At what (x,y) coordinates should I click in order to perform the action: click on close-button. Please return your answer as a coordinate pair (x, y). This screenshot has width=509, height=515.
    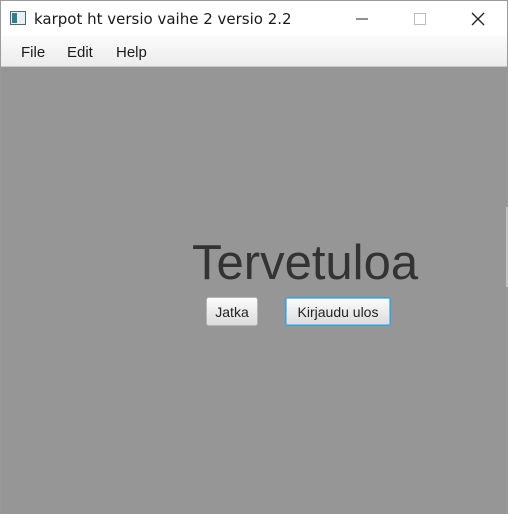
    Looking at the image, I should click on (478, 18).